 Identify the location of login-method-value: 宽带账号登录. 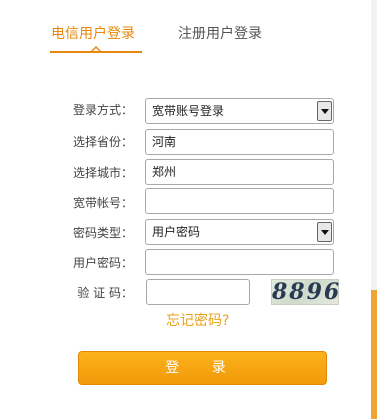
(188, 111).